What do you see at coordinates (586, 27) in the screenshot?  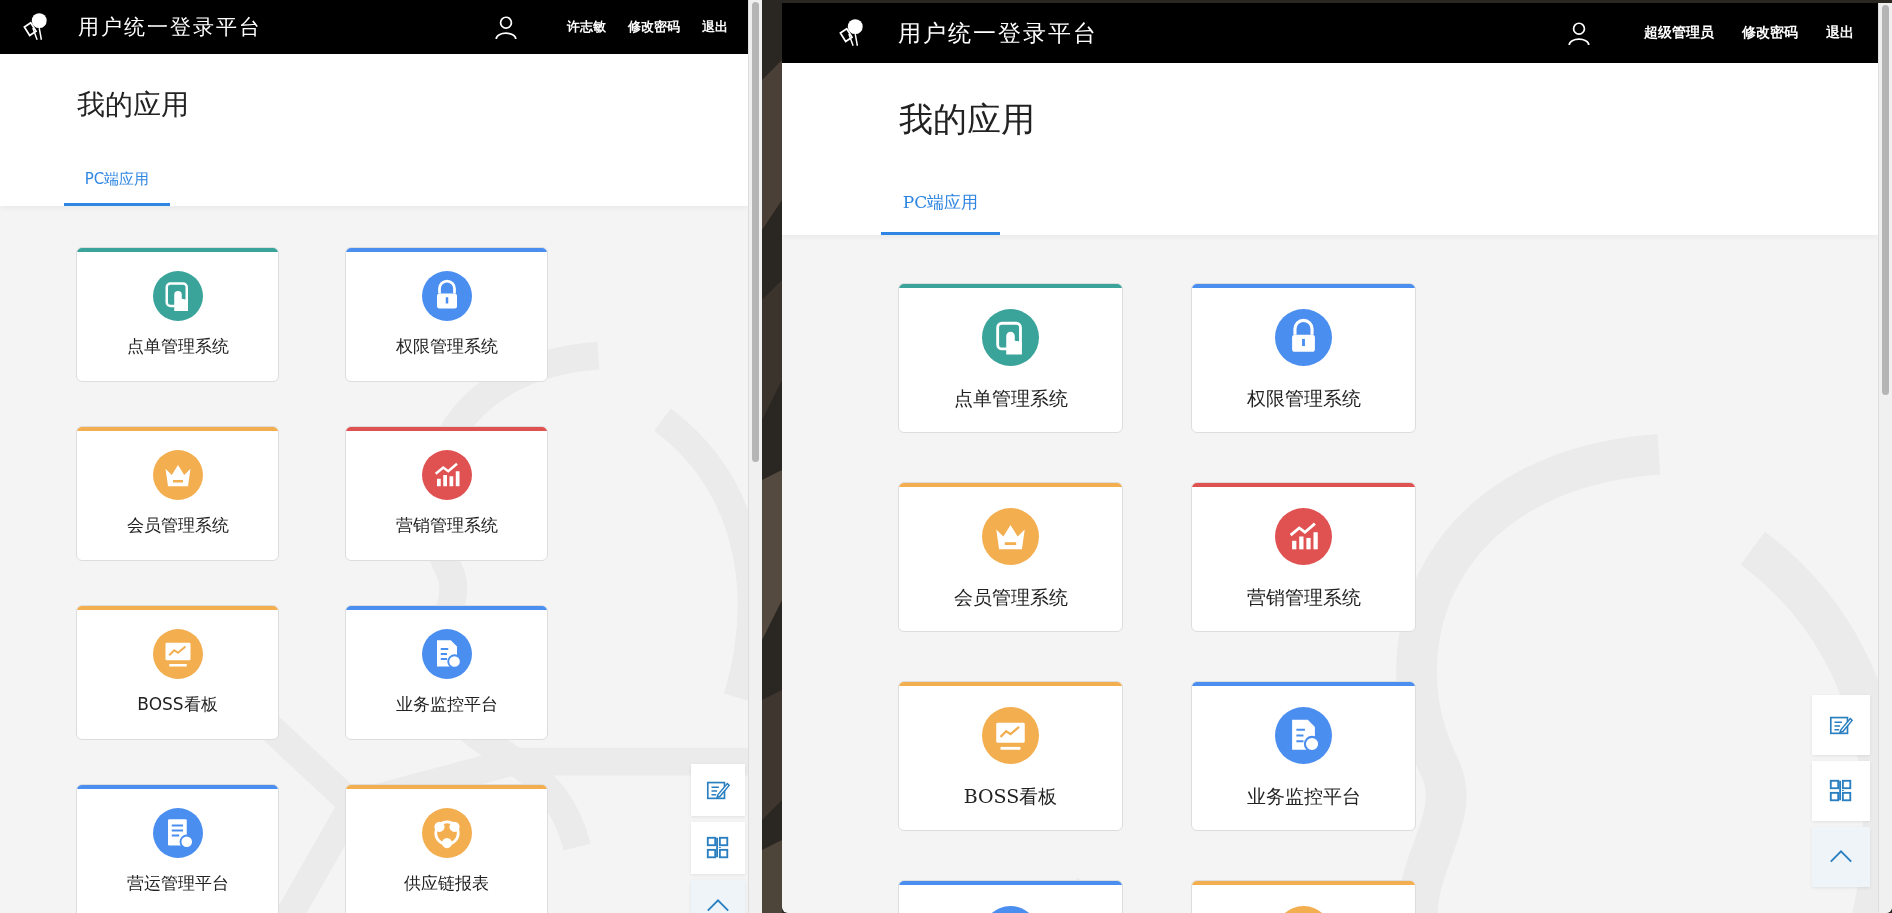 I see `user-name: 许志敏` at bounding box center [586, 27].